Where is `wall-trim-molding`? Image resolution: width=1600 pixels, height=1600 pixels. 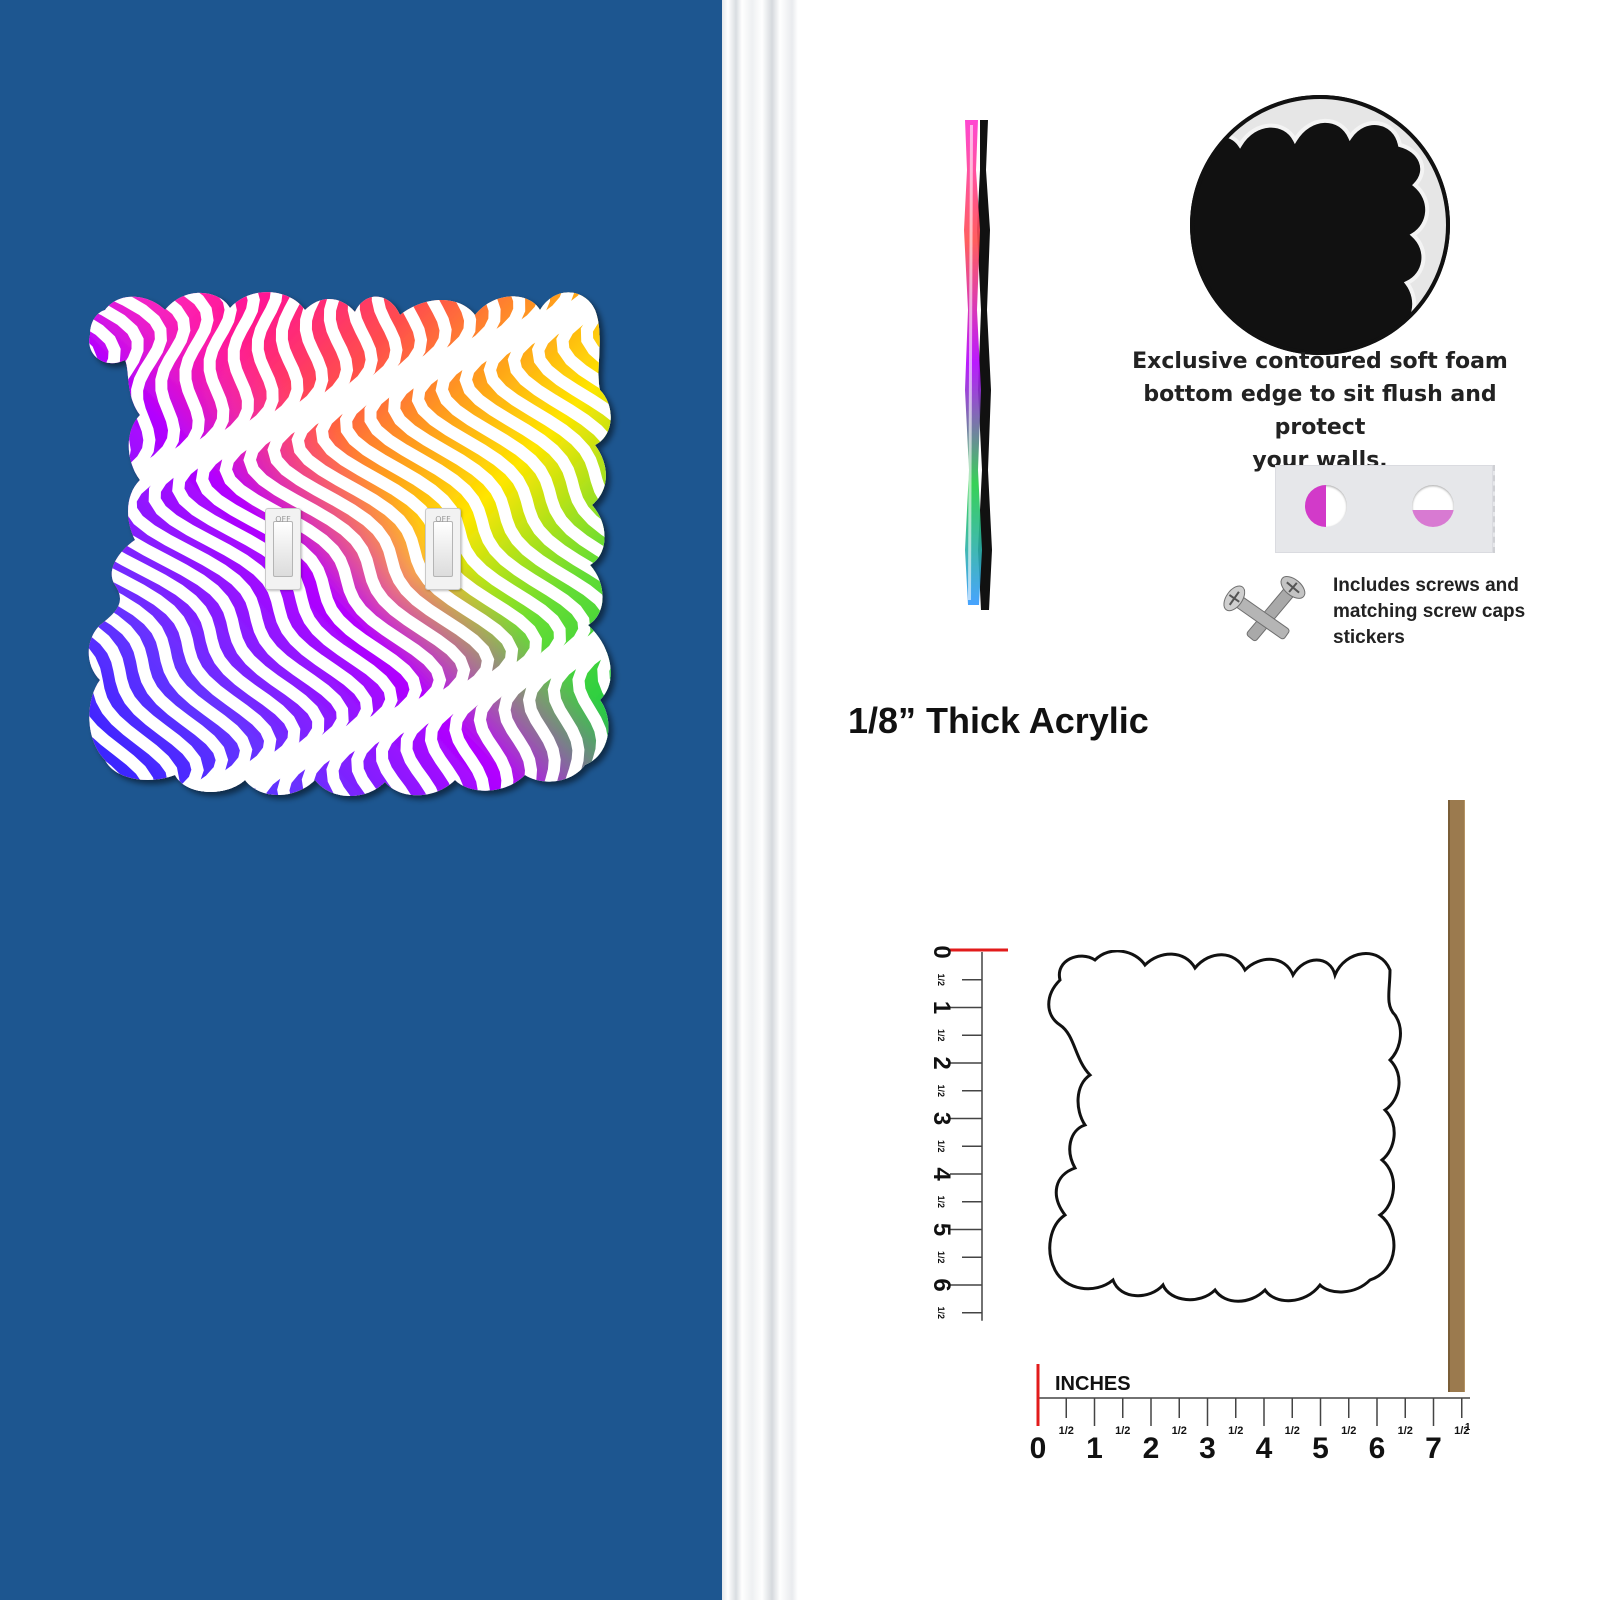
wall-trim-molding is located at coordinates (760, 800).